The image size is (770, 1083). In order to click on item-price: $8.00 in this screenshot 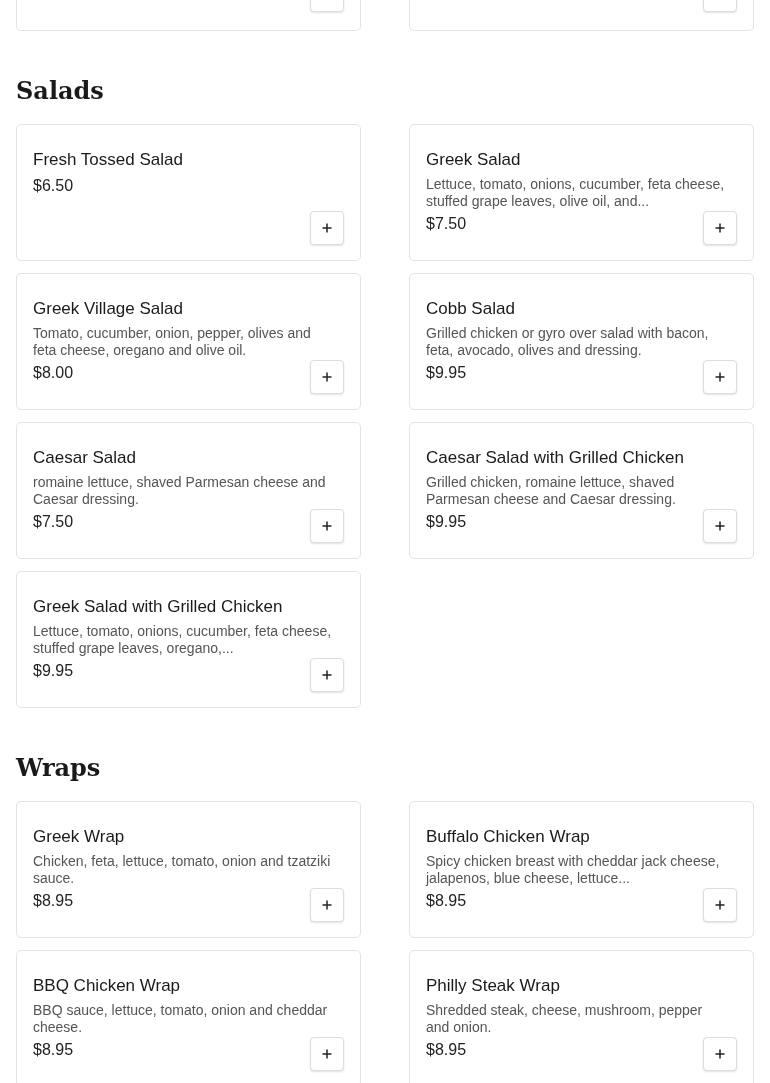, I will do `click(53, 373)`.